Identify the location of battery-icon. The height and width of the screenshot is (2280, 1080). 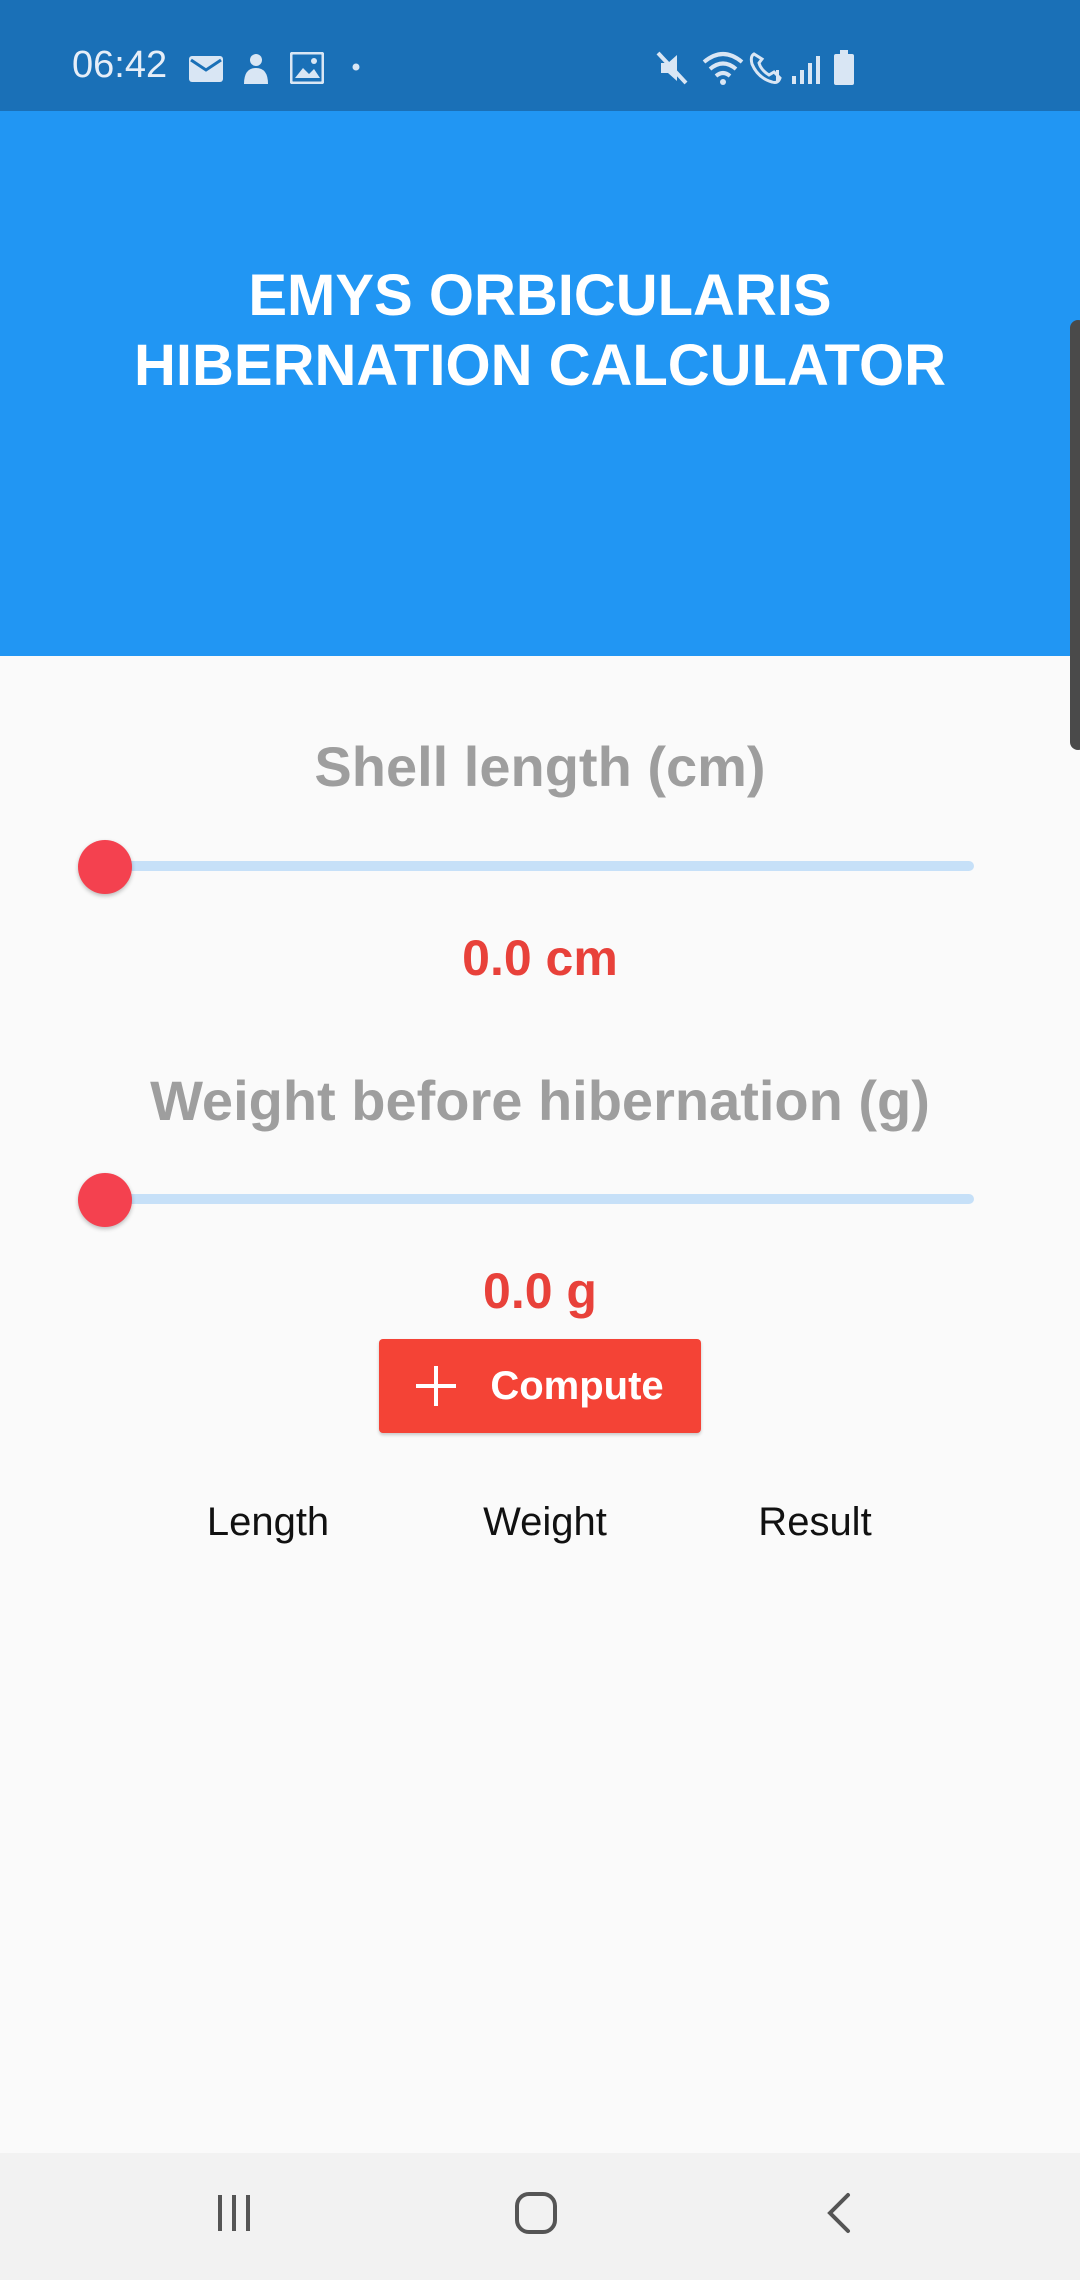
(844, 67).